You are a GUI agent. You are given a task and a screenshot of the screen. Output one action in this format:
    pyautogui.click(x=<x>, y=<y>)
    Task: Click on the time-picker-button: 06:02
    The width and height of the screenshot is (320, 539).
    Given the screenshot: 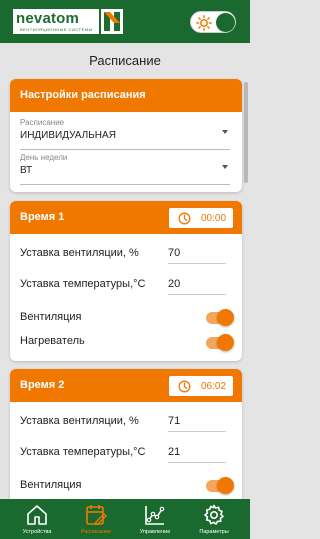 What is the action you would take?
    pyautogui.click(x=201, y=386)
    